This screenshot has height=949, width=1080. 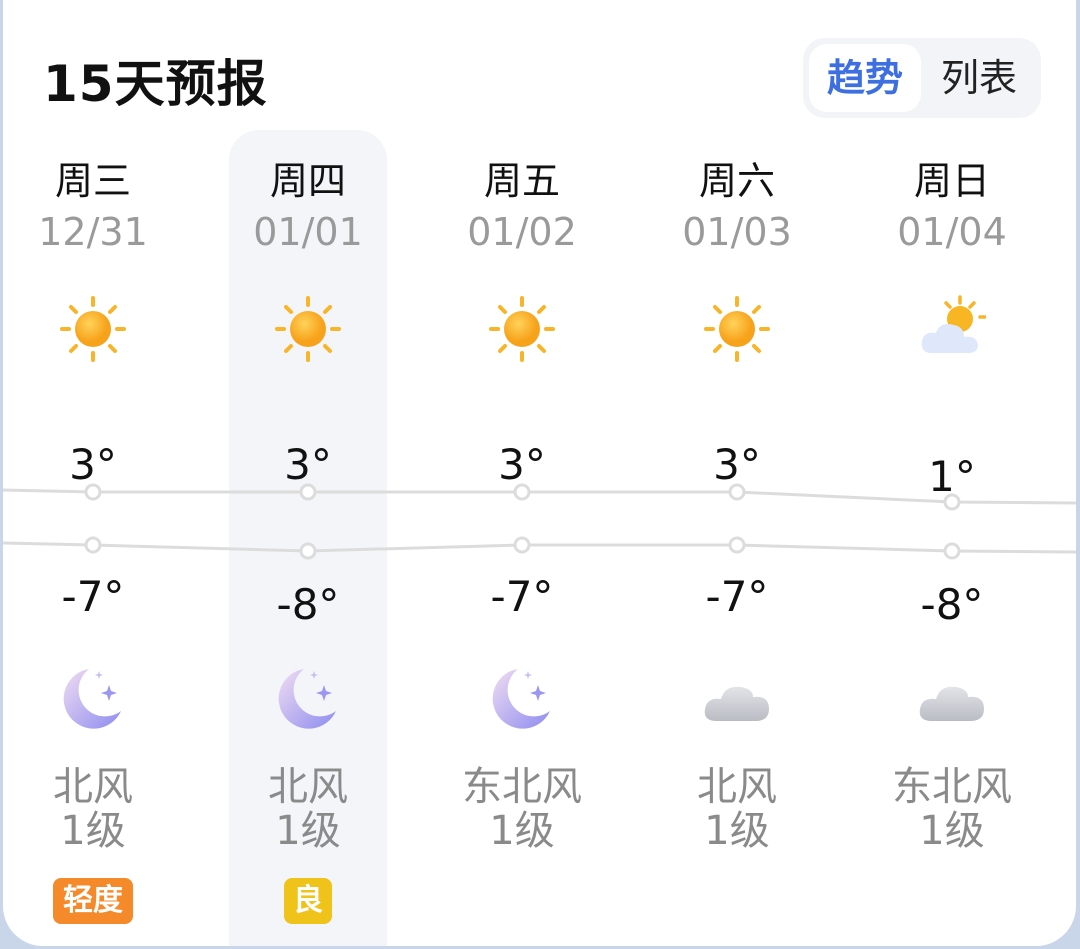 I want to click on aqi-badge: 轻度, so click(x=93, y=901).